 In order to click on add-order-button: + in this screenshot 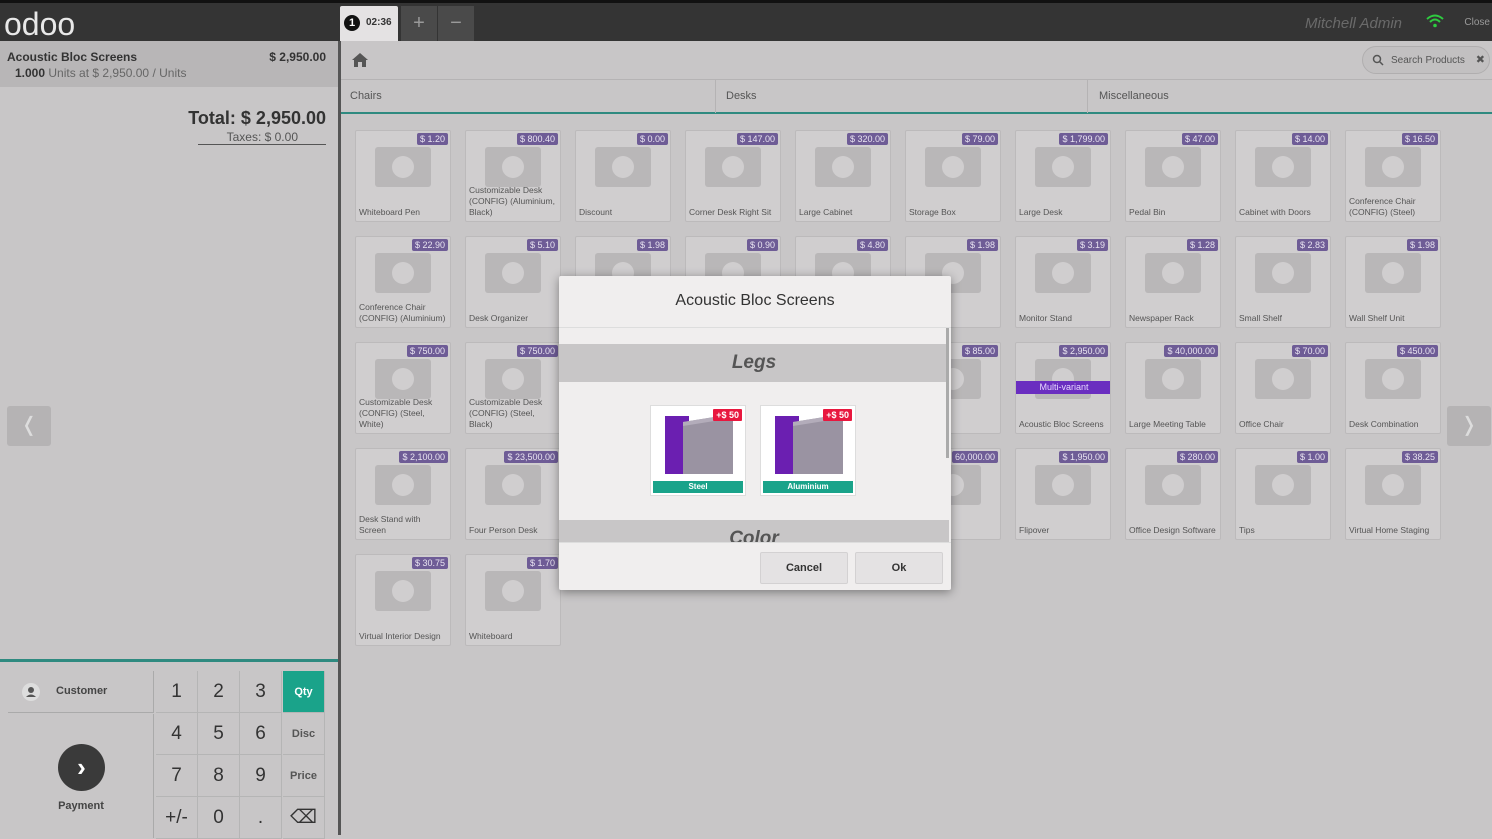, I will do `click(419, 23)`.